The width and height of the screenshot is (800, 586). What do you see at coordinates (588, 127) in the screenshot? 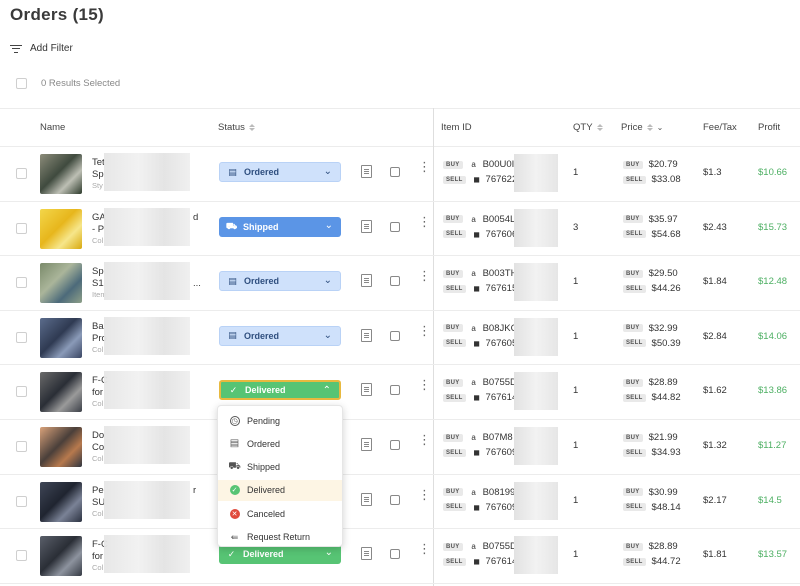
I see `col-header-qty: QTY` at bounding box center [588, 127].